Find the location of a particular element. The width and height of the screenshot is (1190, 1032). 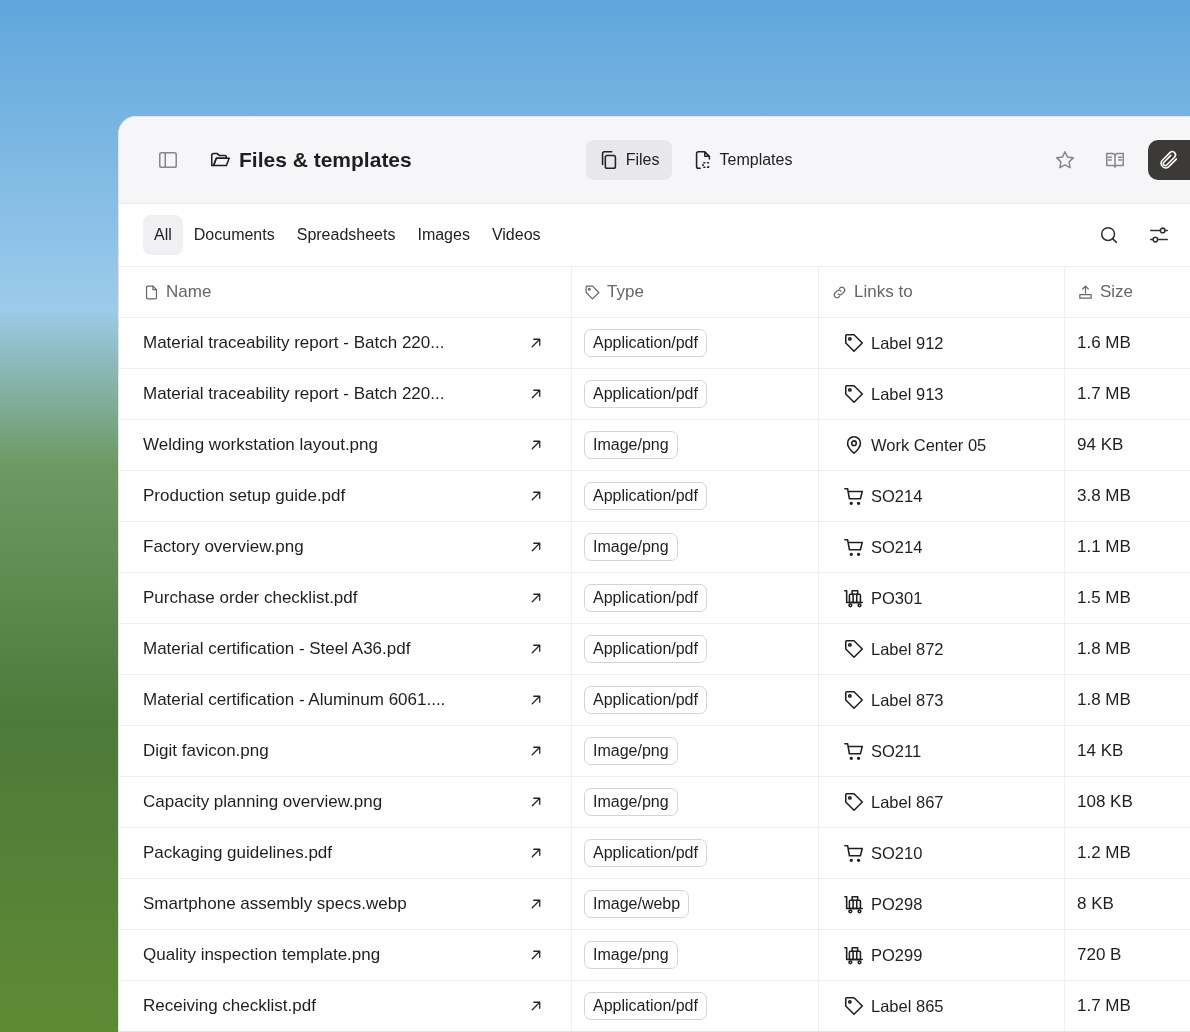

file-type-tag: Image/webp is located at coordinates (637, 904).